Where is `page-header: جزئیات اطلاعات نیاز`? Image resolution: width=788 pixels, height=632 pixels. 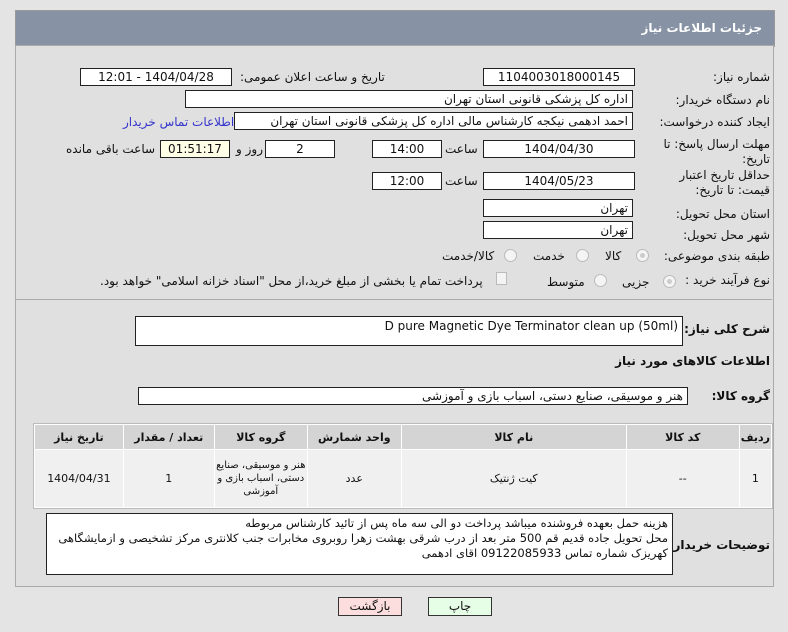
page-header: جزئیات اطلاعات نیاز is located at coordinates (395, 28).